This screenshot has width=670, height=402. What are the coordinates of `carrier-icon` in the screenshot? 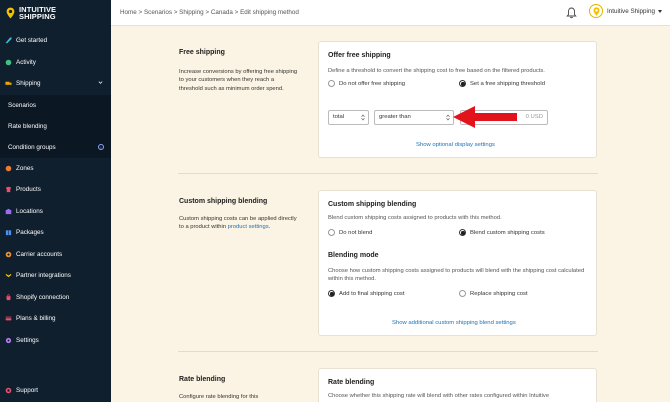 It's located at (8, 254).